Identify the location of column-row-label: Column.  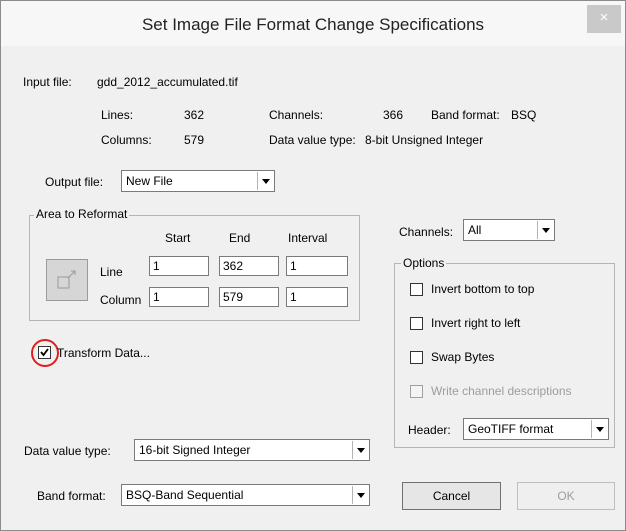
(121, 300).